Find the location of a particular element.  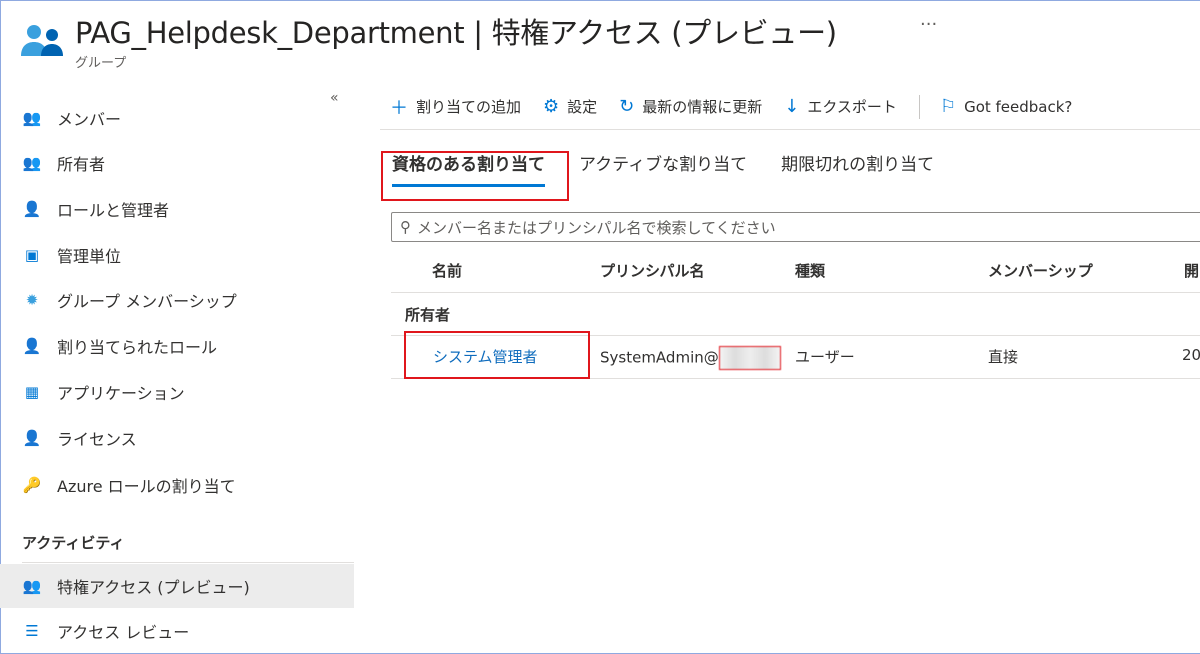

sidebar-item-privileged-access: 👥 特権アクセス (プレビュー) is located at coordinates (177, 586).